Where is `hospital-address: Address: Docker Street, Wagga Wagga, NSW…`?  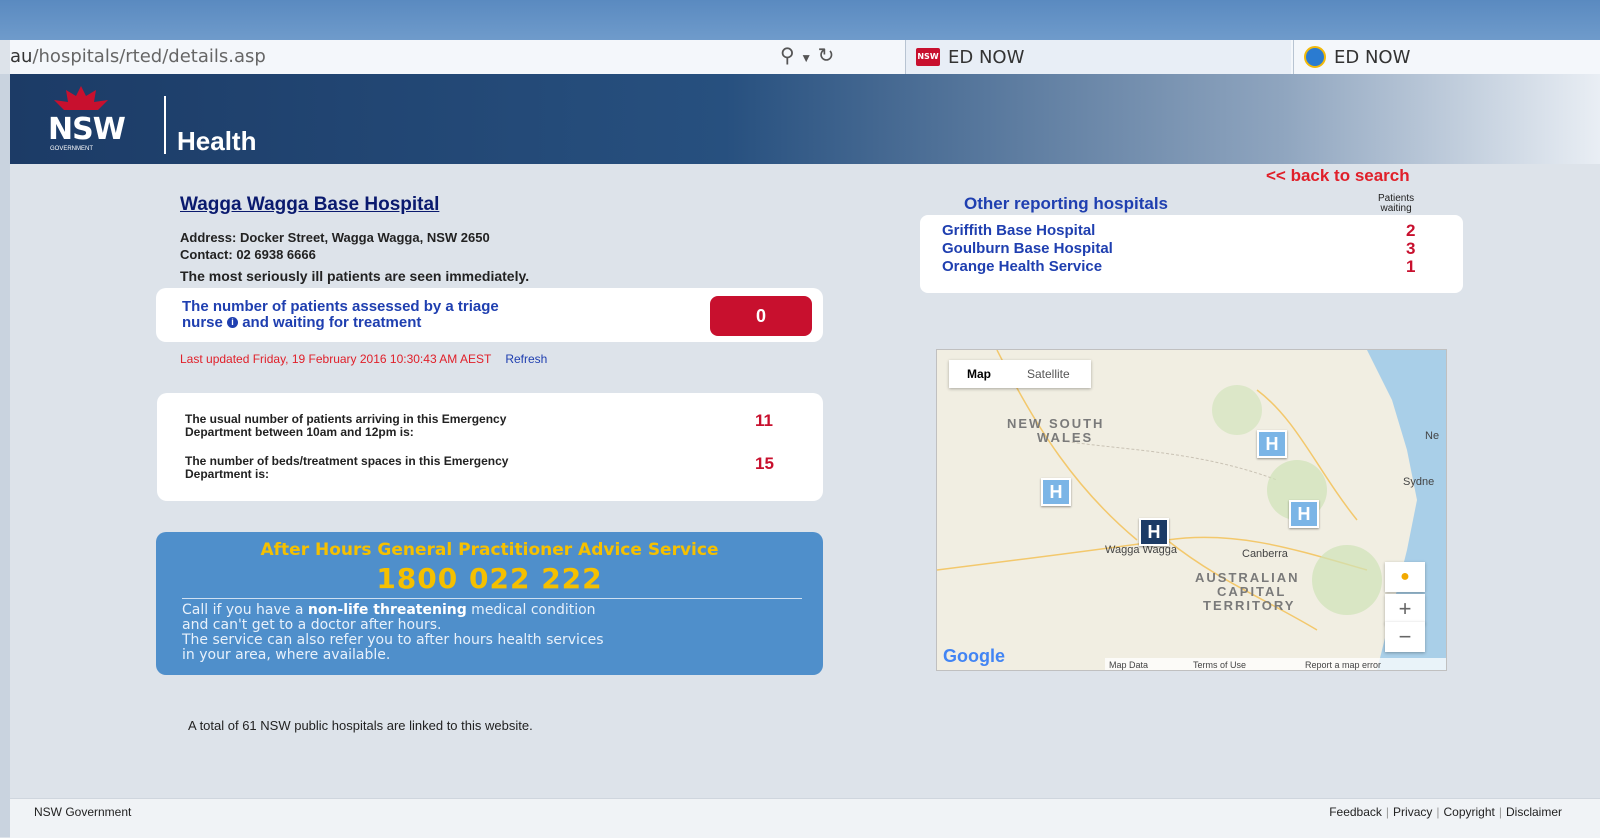
hospital-address: Address: Docker Street, Wagga Wagga, NSW… is located at coordinates (335, 237).